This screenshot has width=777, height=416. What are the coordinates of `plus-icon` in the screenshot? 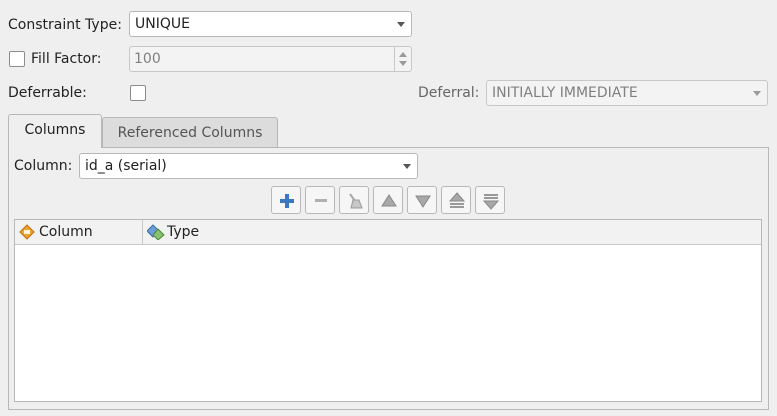 It's located at (287, 201).